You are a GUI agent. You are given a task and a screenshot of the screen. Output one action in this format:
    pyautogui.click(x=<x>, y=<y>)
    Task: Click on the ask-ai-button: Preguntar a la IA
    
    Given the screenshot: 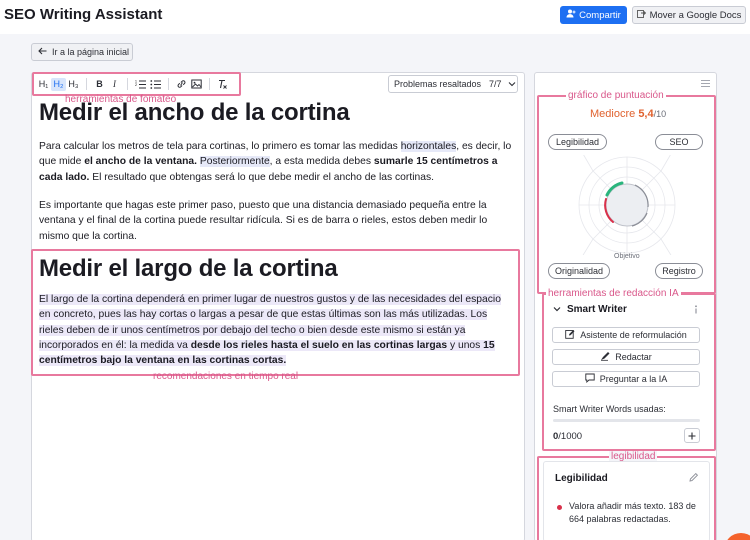 What is the action you would take?
    pyautogui.click(x=626, y=379)
    